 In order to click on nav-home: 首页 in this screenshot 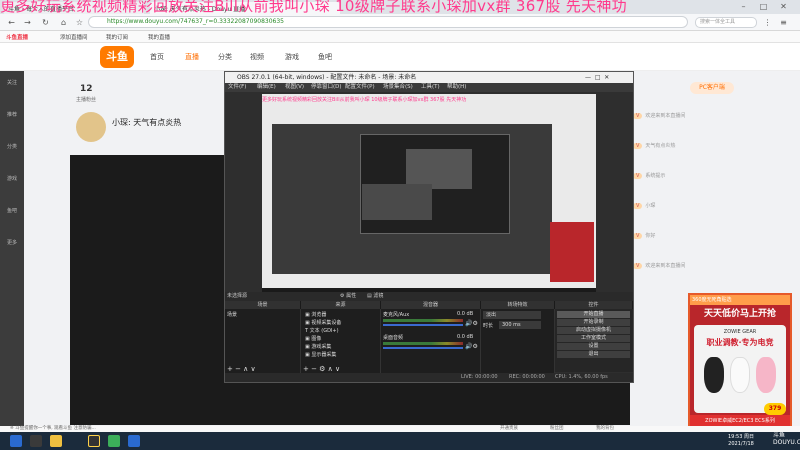, I will do `click(157, 57)`.